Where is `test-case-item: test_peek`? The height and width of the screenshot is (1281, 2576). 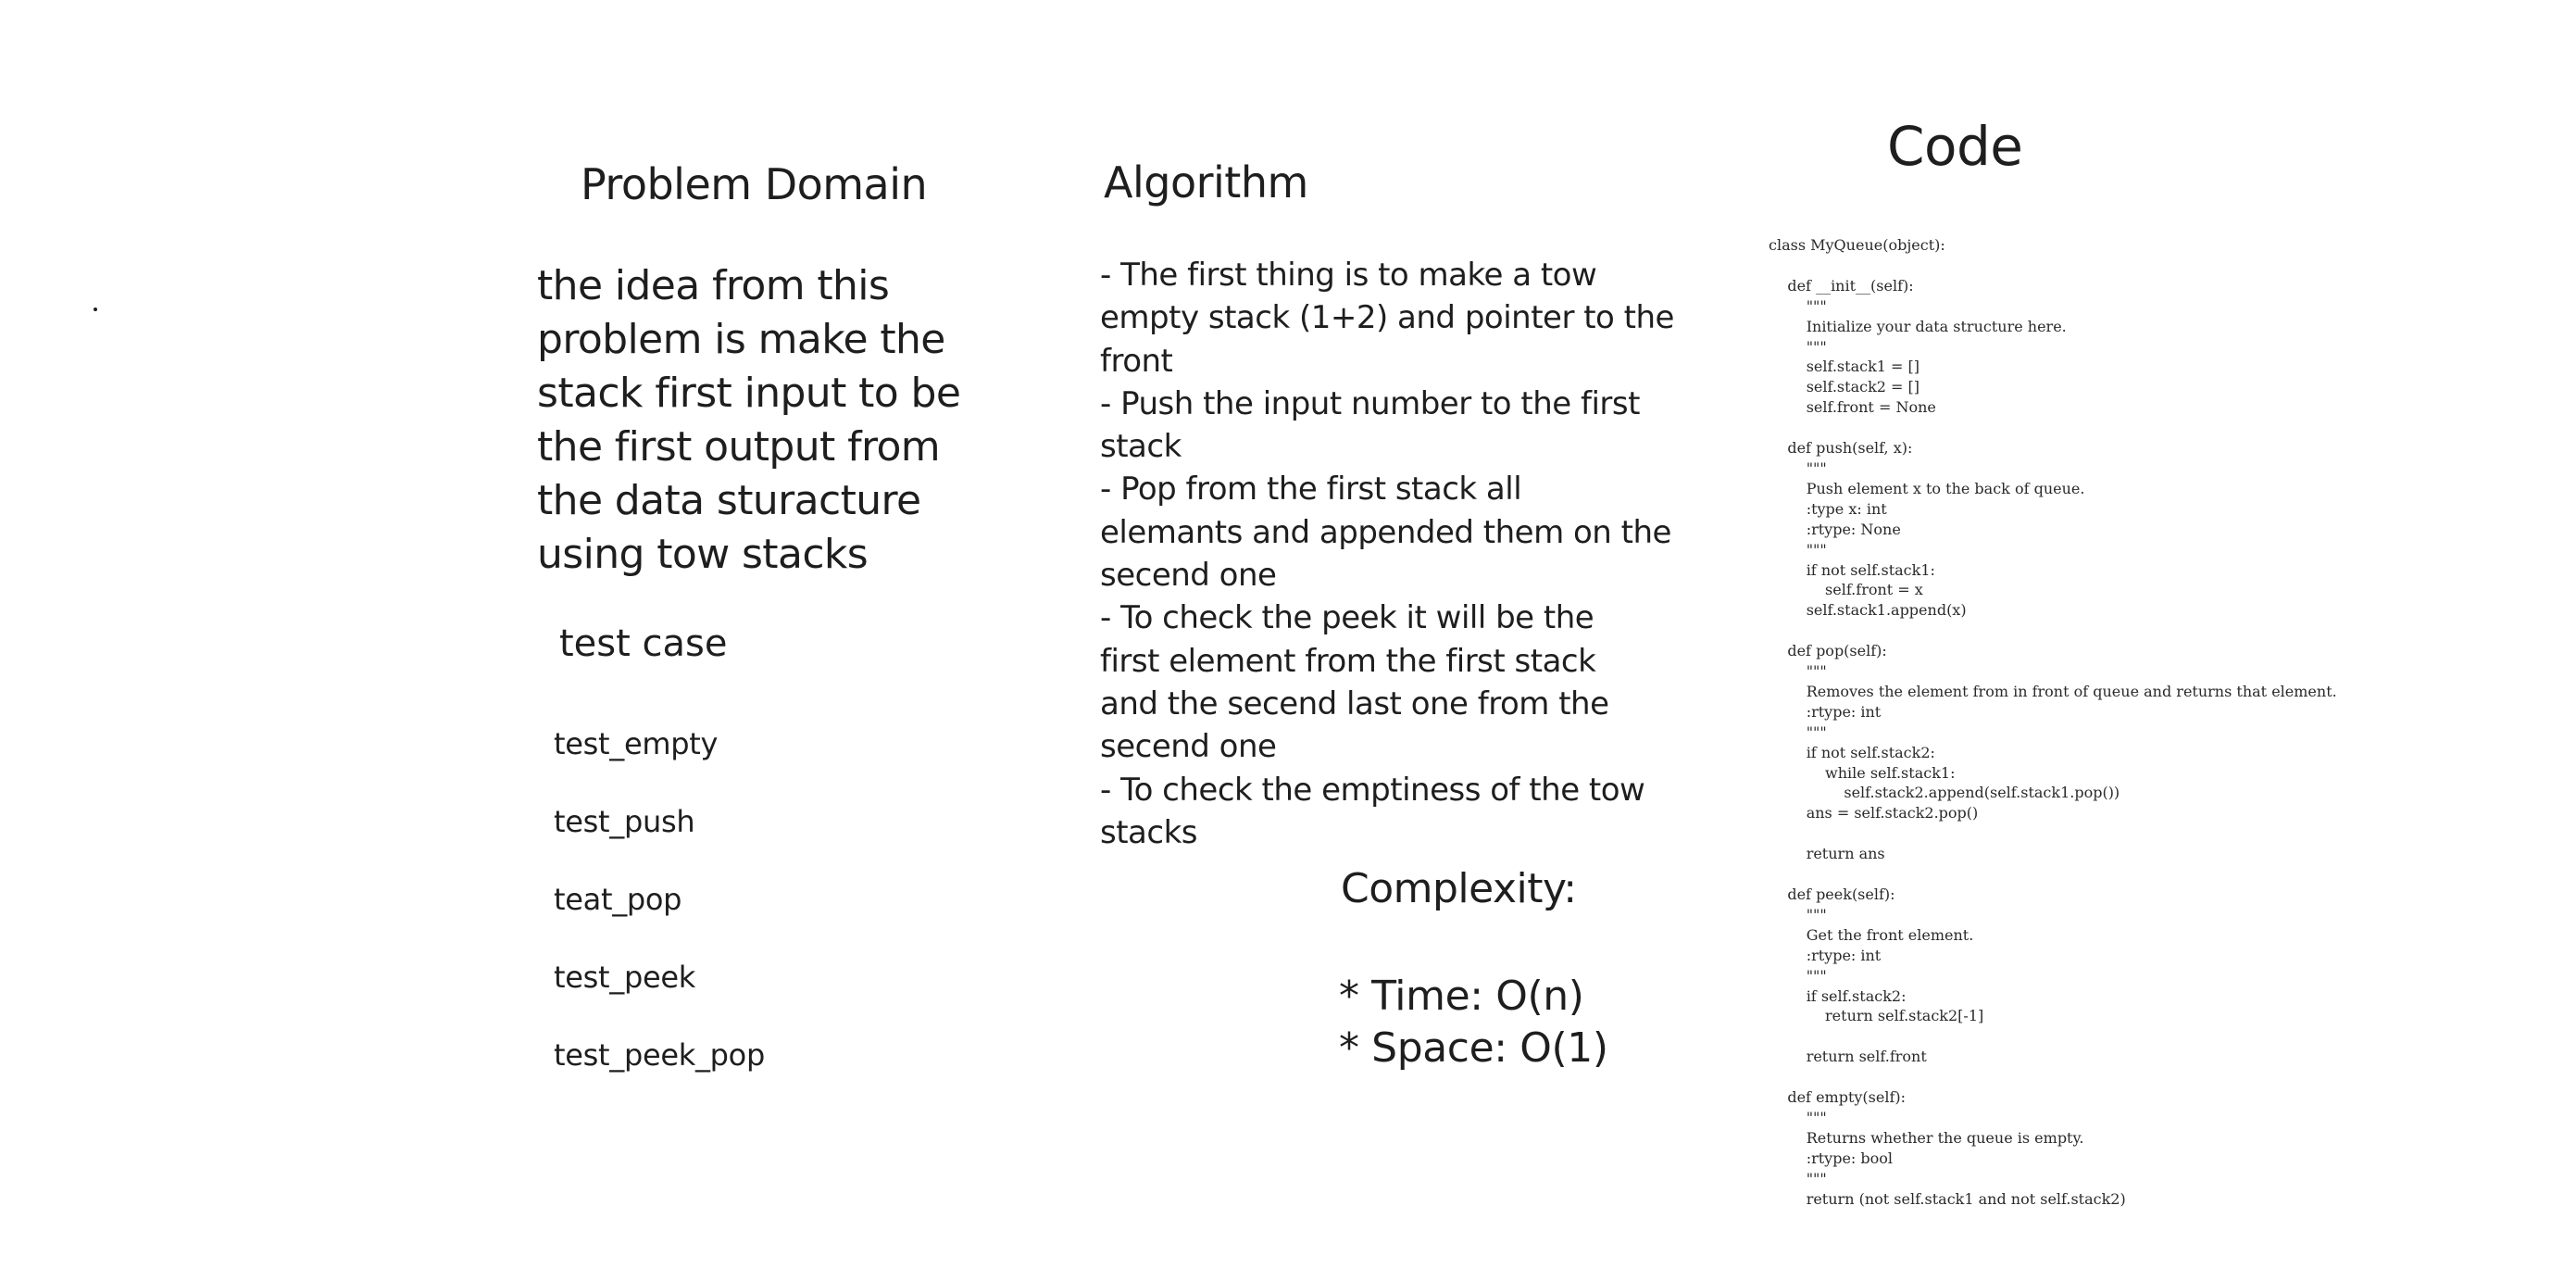
test-case-item: test_peek is located at coordinates (624, 978).